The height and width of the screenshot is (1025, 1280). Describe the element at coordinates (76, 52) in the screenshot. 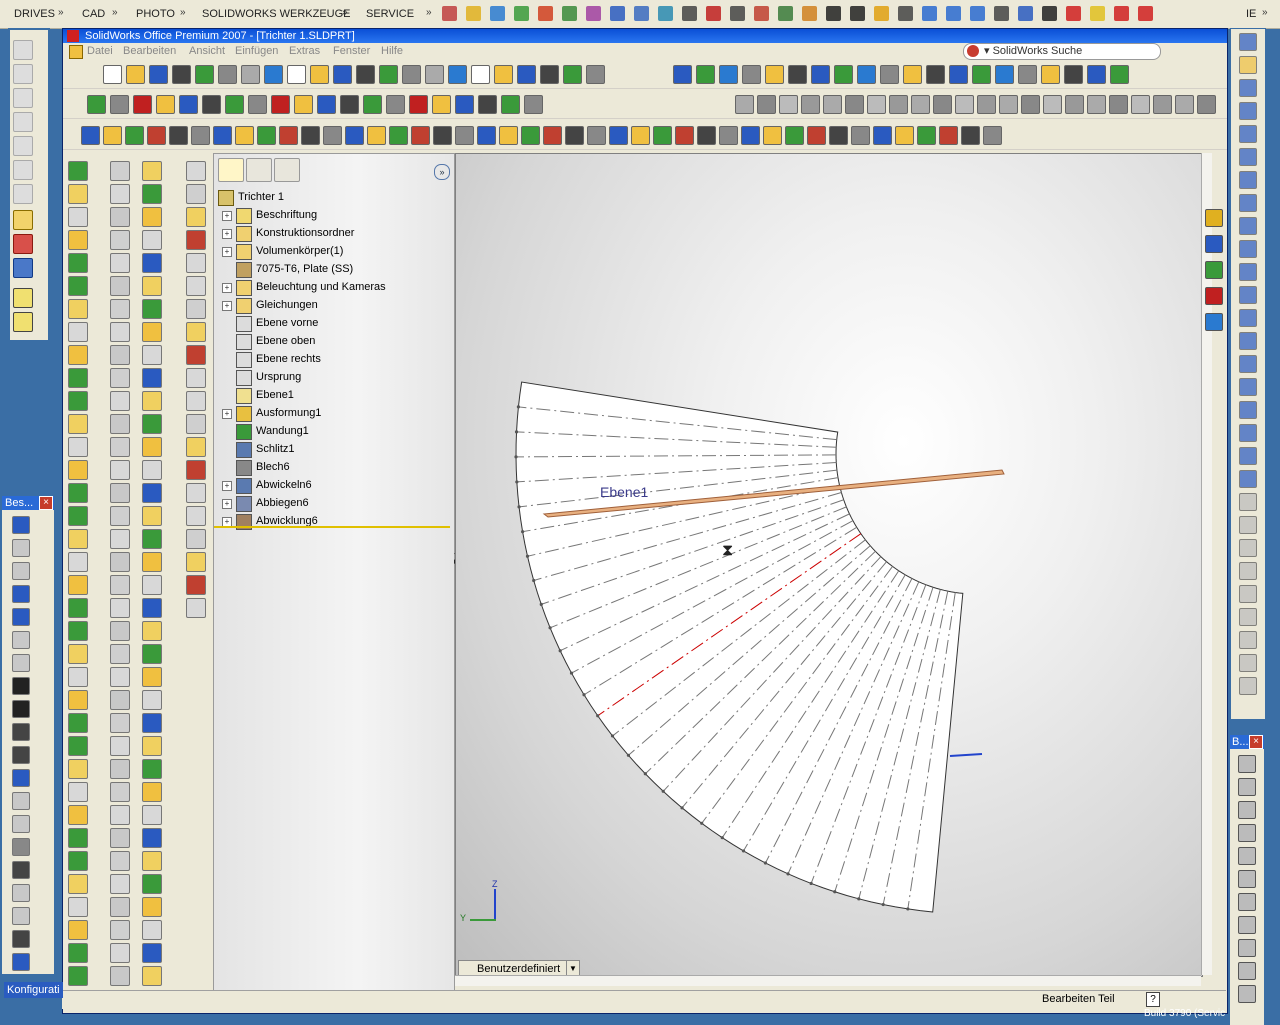

I see `document-icon` at that location.